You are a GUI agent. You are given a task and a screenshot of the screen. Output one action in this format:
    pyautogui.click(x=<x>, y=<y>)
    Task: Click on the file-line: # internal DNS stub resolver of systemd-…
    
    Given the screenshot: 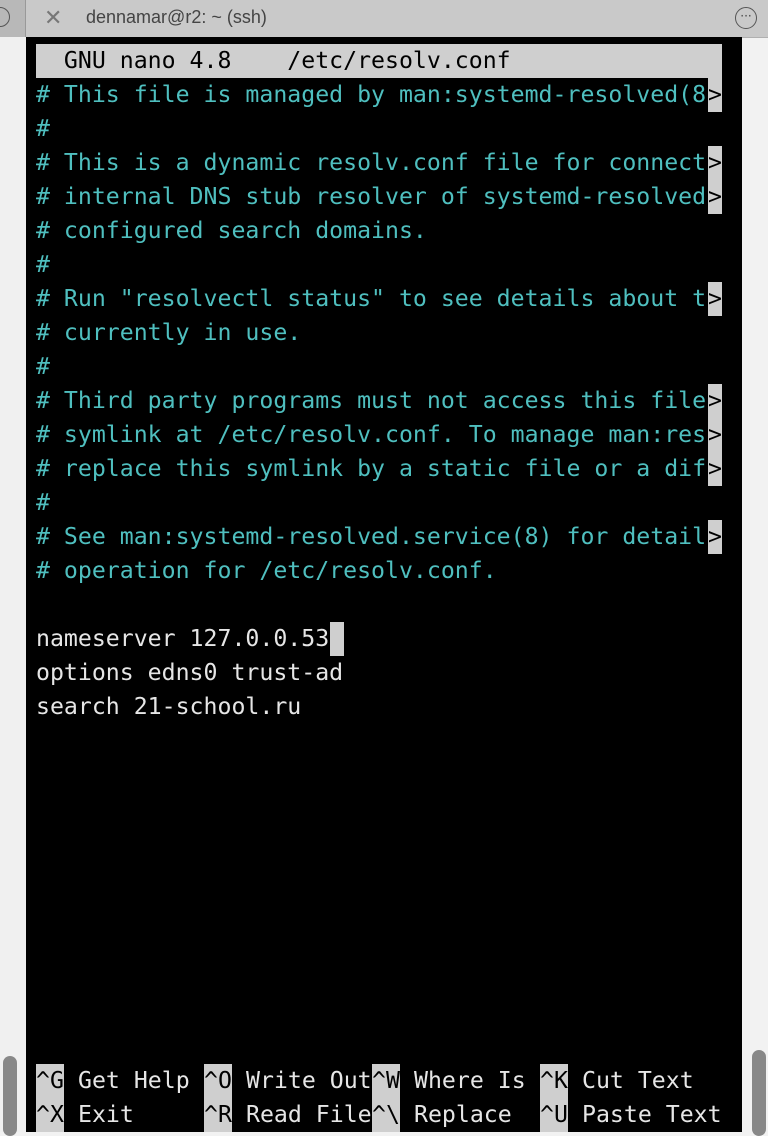 What is the action you would take?
    pyautogui.click(x=371, y=196)
    